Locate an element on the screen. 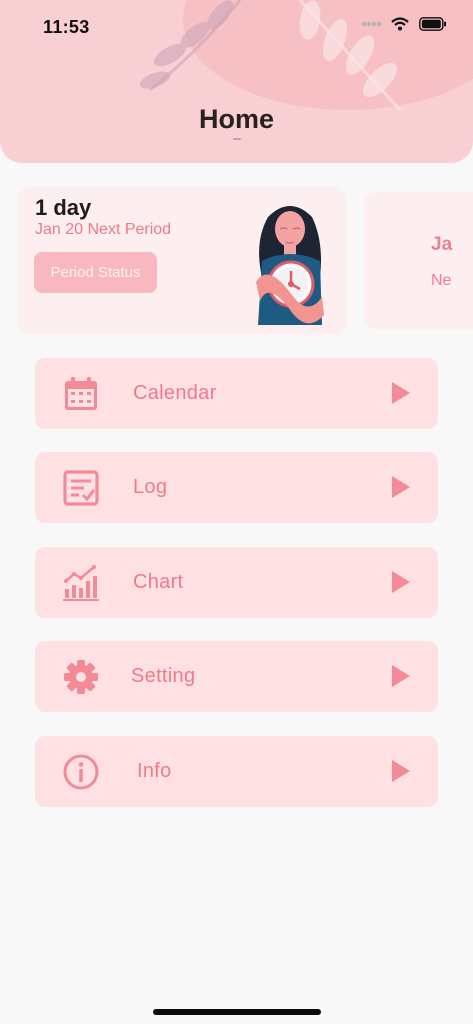 The image size is (473, 1024). period-status-button: Period Status is located at coordinates (95, 272).